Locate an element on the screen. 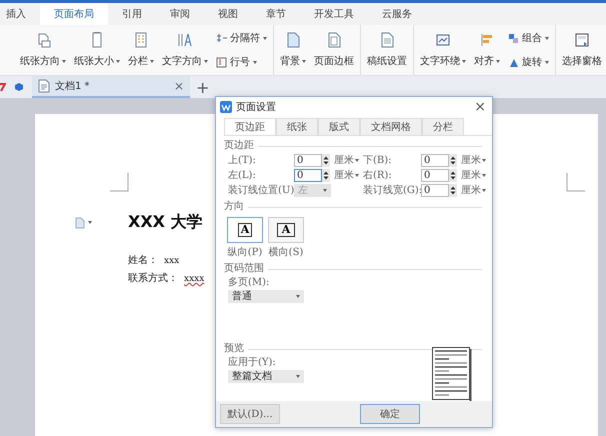  menu-tab: 章节 is located at coordinates (276, 14).